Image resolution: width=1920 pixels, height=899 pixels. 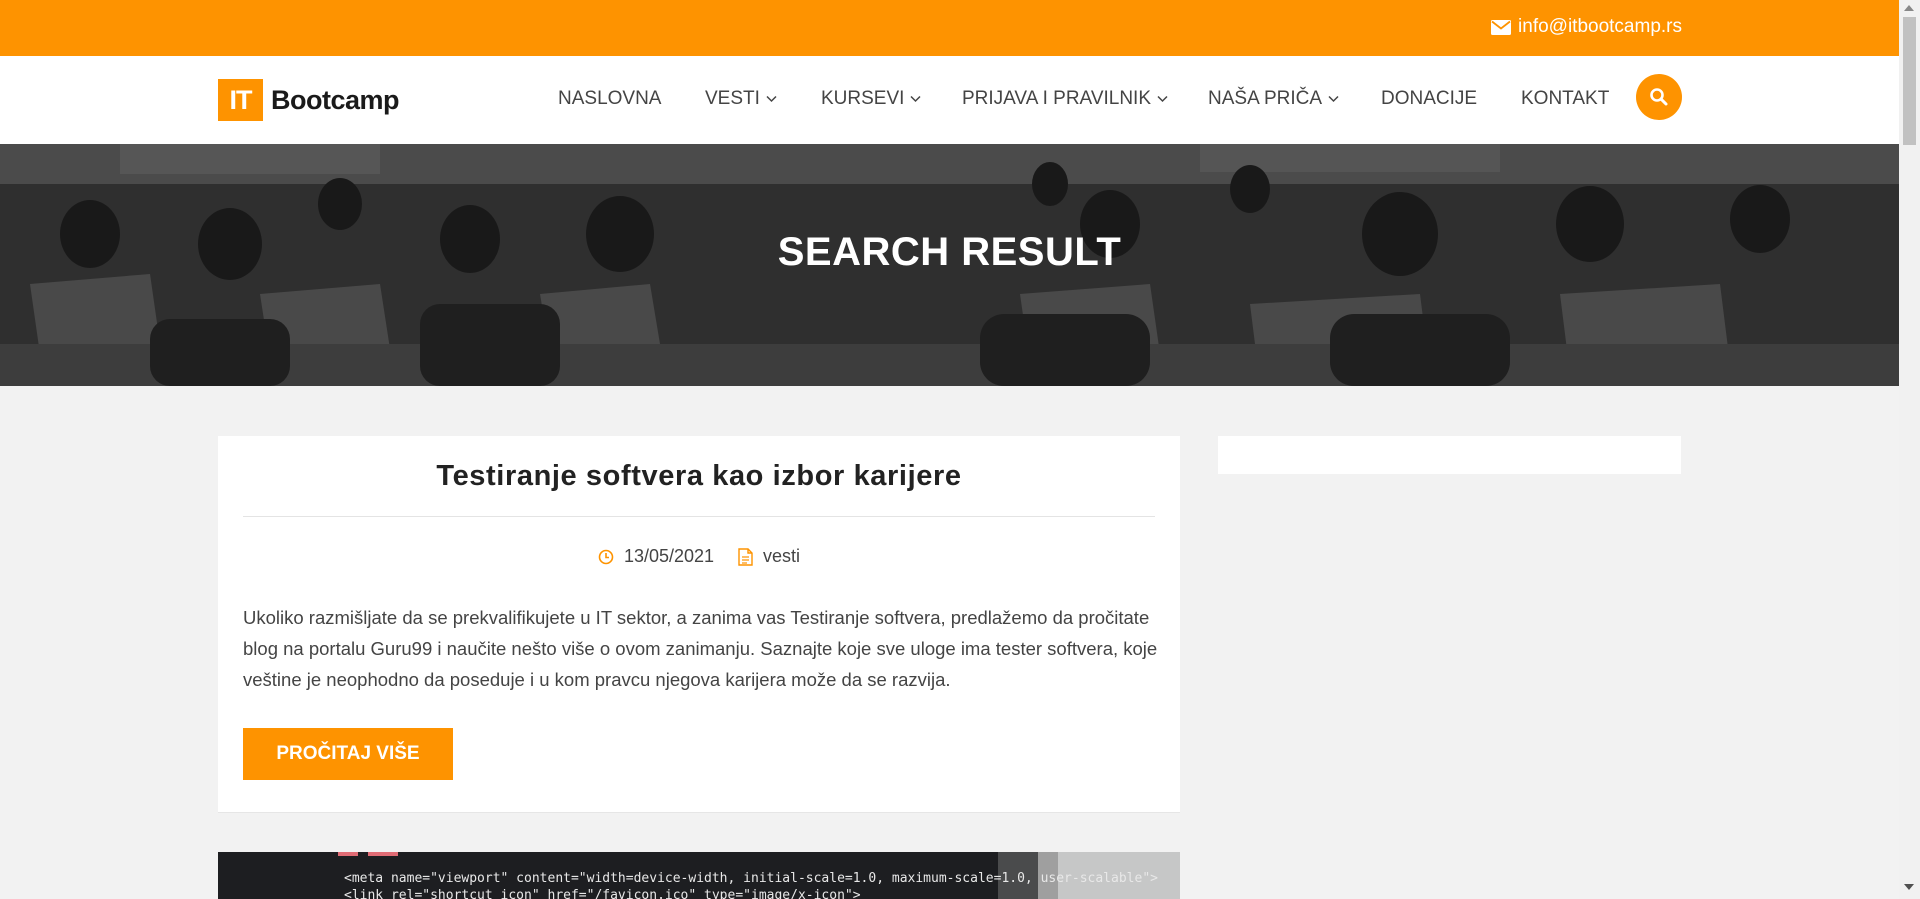 What do you see at coordinates (240, 100) in the screenshot?
I see `logo-badge: IT` at bounding box center [240, 100].